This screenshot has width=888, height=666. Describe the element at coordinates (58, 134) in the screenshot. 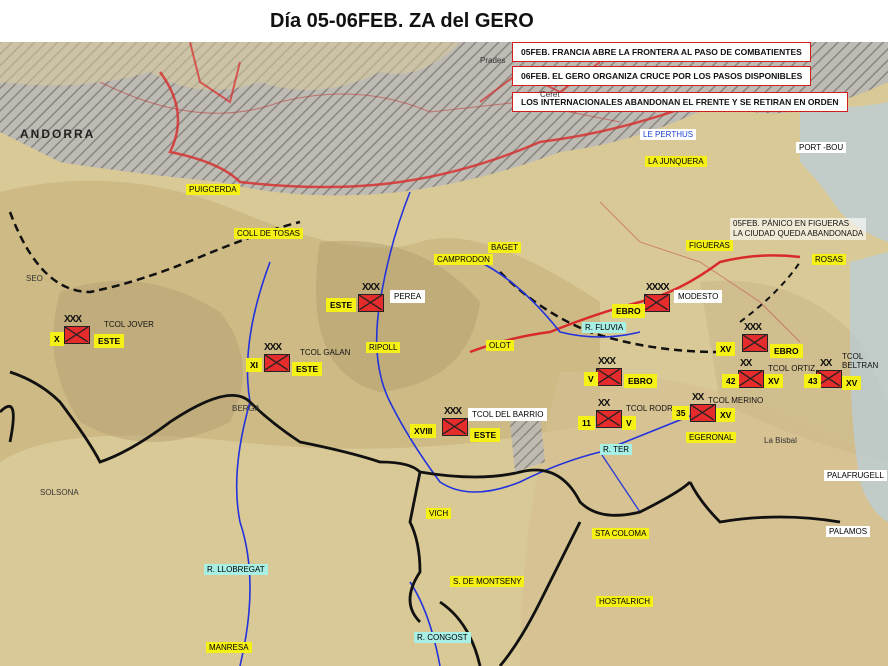

I see `place-andorra: ANDORRA` at that location.